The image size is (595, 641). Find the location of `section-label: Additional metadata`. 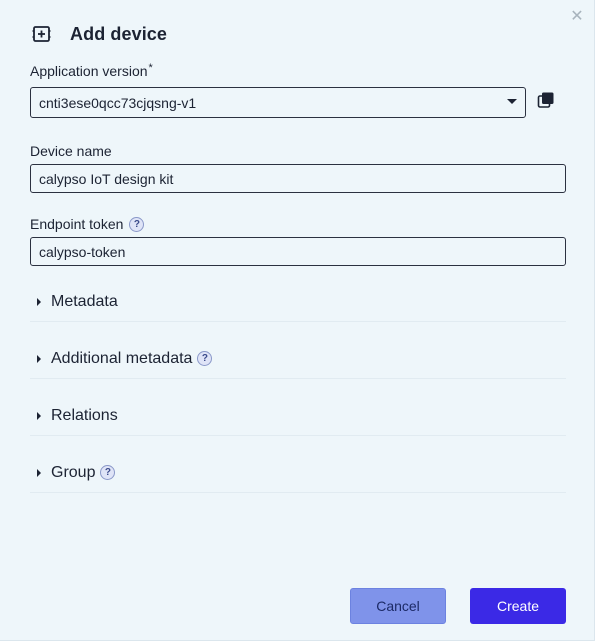

section-label: Additional metadata is located at coordinates (122, 358).